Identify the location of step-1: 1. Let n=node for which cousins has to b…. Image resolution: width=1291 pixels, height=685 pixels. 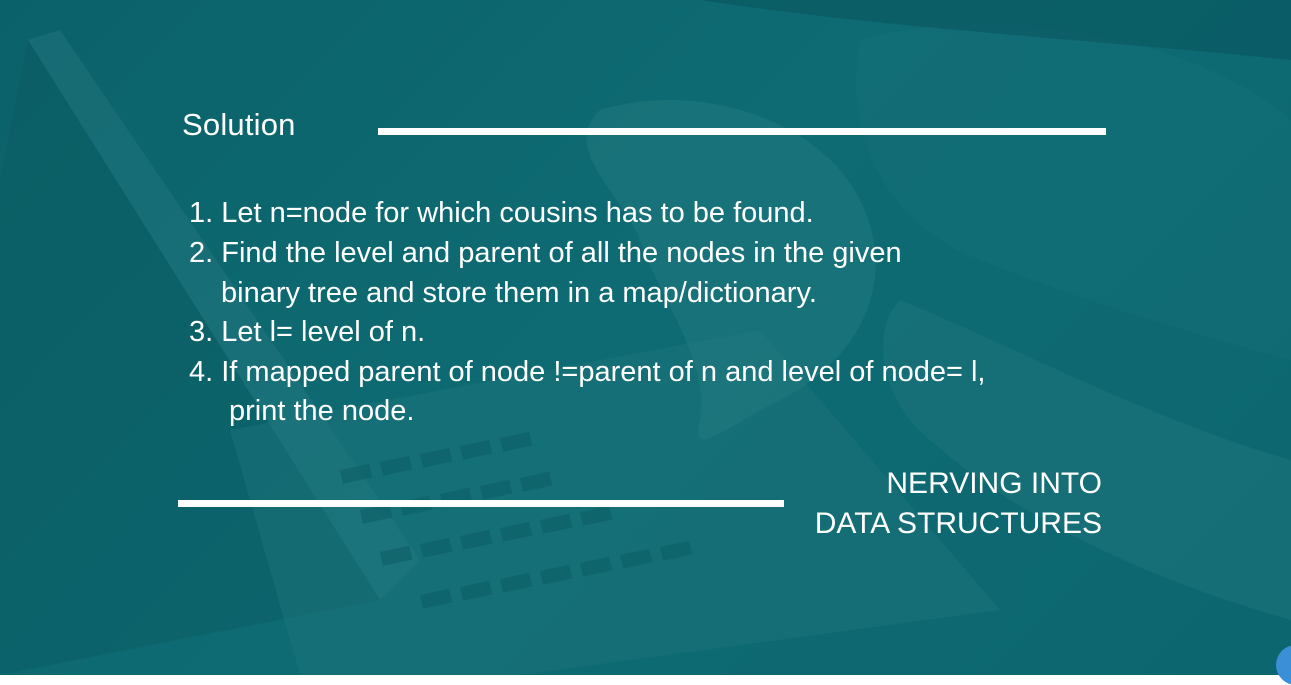
(501, 213).